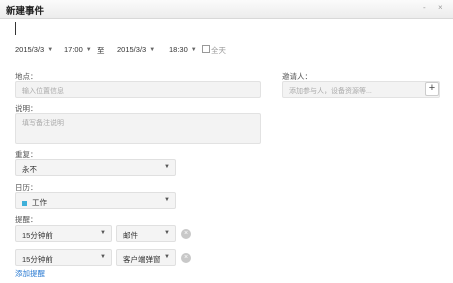 Image resolution: width=453 pixels, height=283 pixels. What do you see at coordinates (39, 202) in the screenshot?
I see `calendar-value: 工作` at bounding box center [39, 202].